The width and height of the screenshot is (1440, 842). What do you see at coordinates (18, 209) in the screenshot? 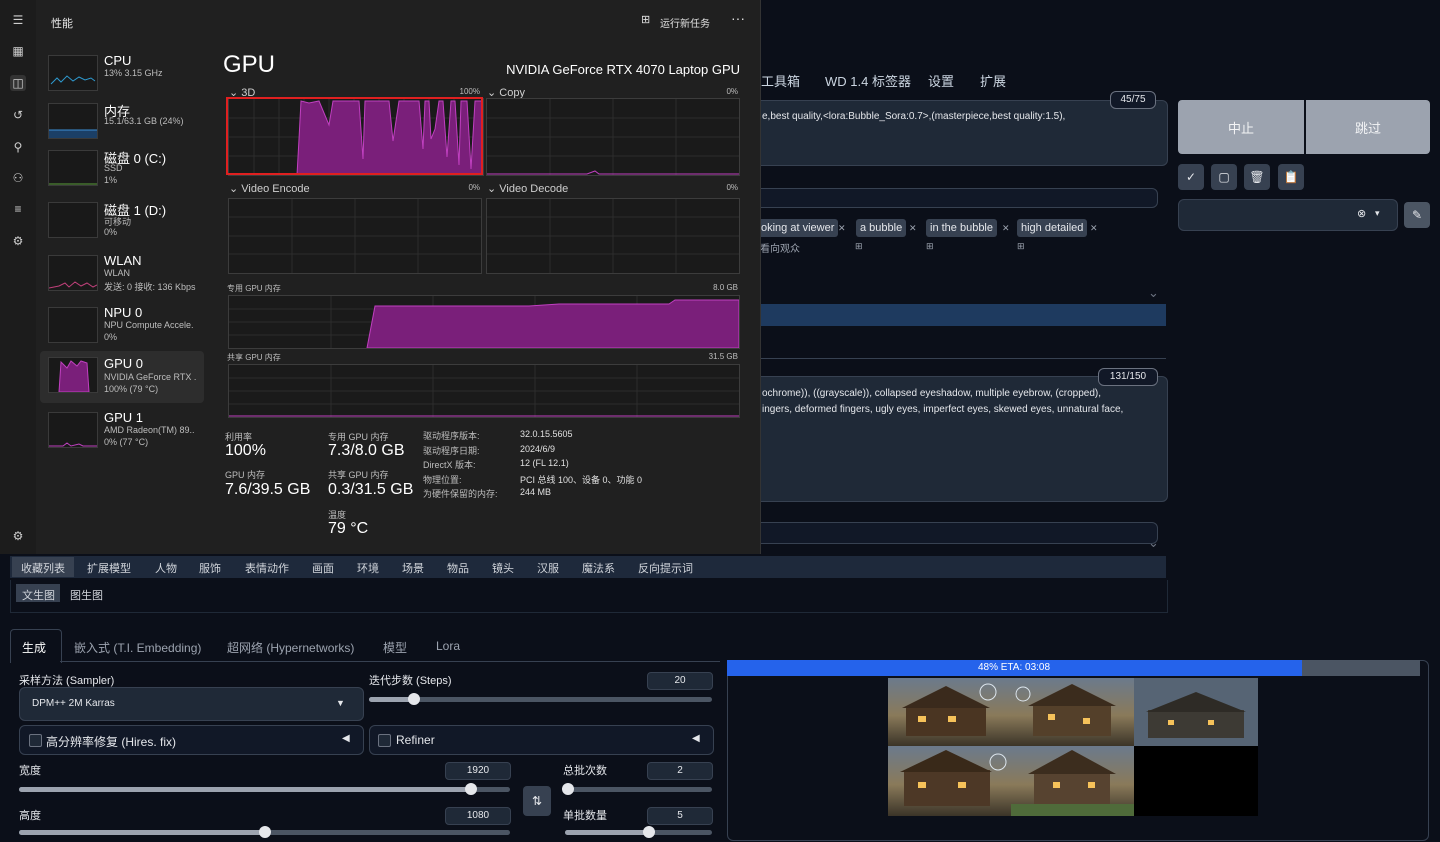
I see `details-icon: ≡` at bounding box center [18, 209].